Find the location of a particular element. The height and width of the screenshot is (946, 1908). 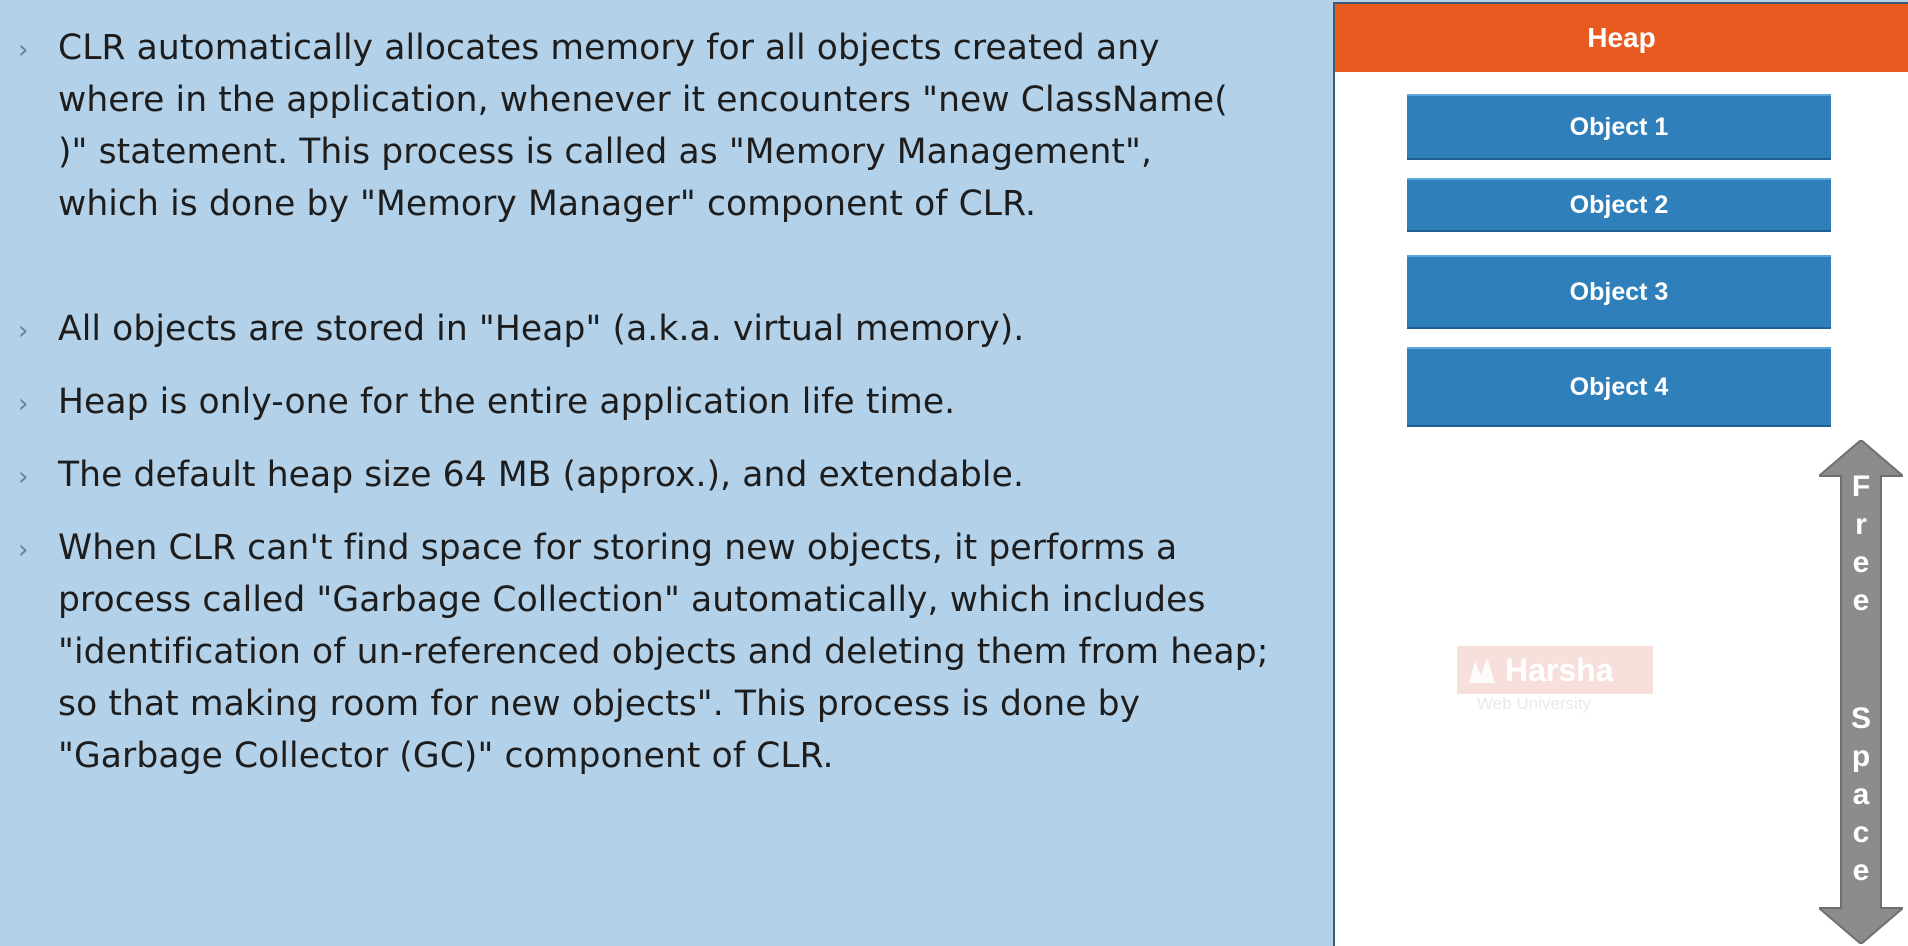

free-space-letter: r is located at coordinates (1861, 524).